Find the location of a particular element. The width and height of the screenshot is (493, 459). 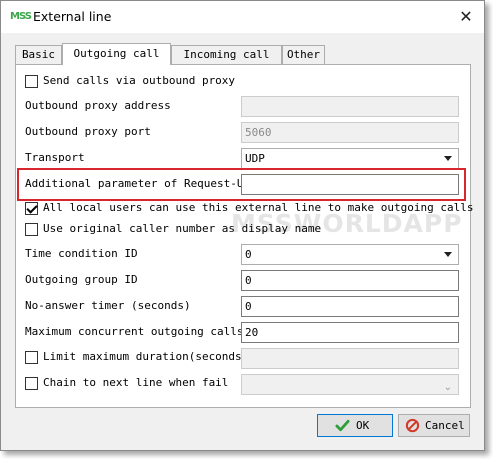

transport-label: Transport is located at coordinates (55, 157).